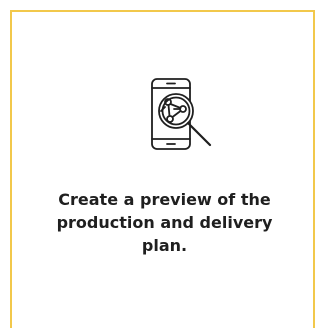 This screenshot has width=335, height=328. What do you see at coordinates (180, 119) in the screenshot?
I see `phone-magnifier-workflow-icon` at bounding box center [180, 119].